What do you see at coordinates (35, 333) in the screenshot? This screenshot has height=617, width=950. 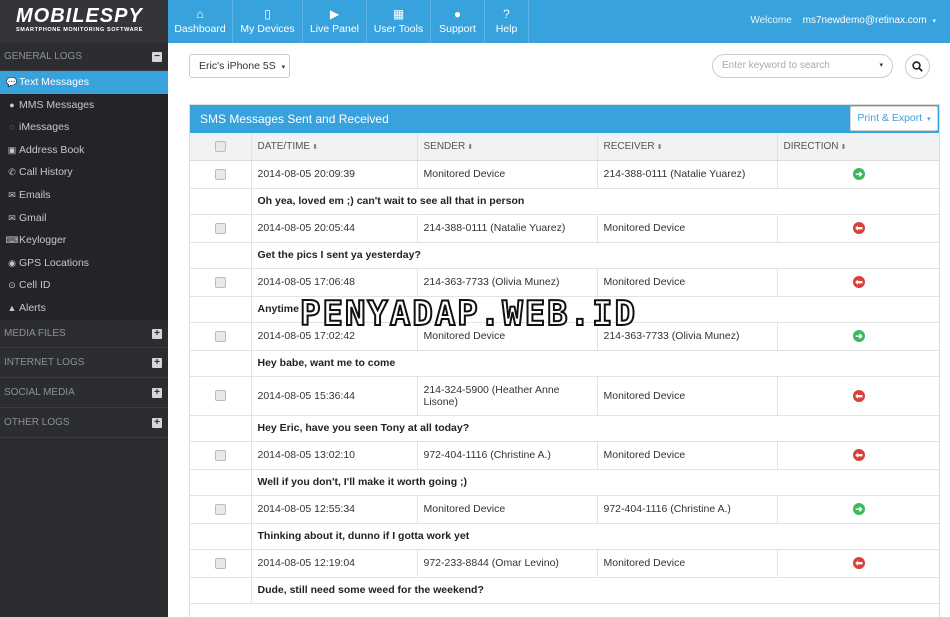 I see `section-label: MEDIA FILES` at bounding box center [35, 333].